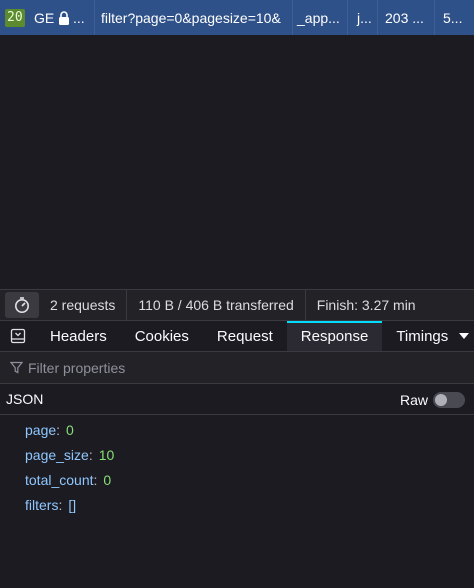 The width and height of the screenshot is (474, 588). What do you see at coordinates (83, 305) in the screenshot?
I see `requests-count: 2 requests` at bounding box center [83, 305].